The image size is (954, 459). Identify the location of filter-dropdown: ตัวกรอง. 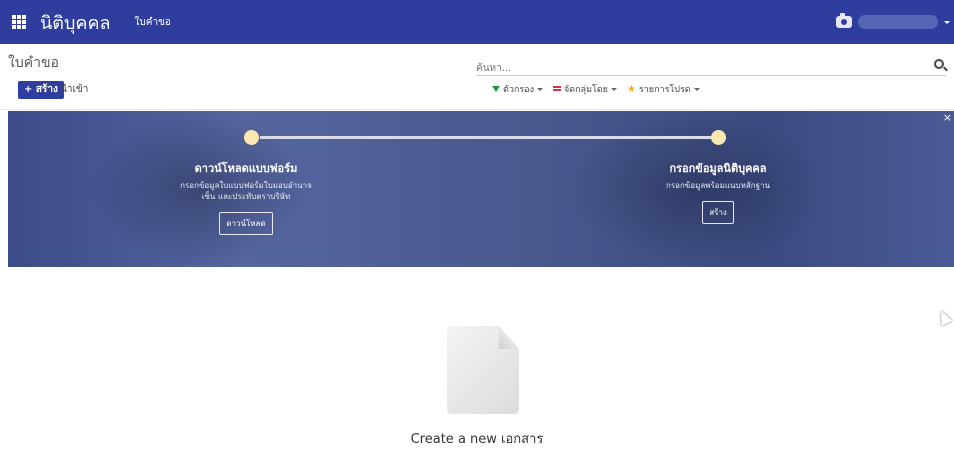
(517, 89).